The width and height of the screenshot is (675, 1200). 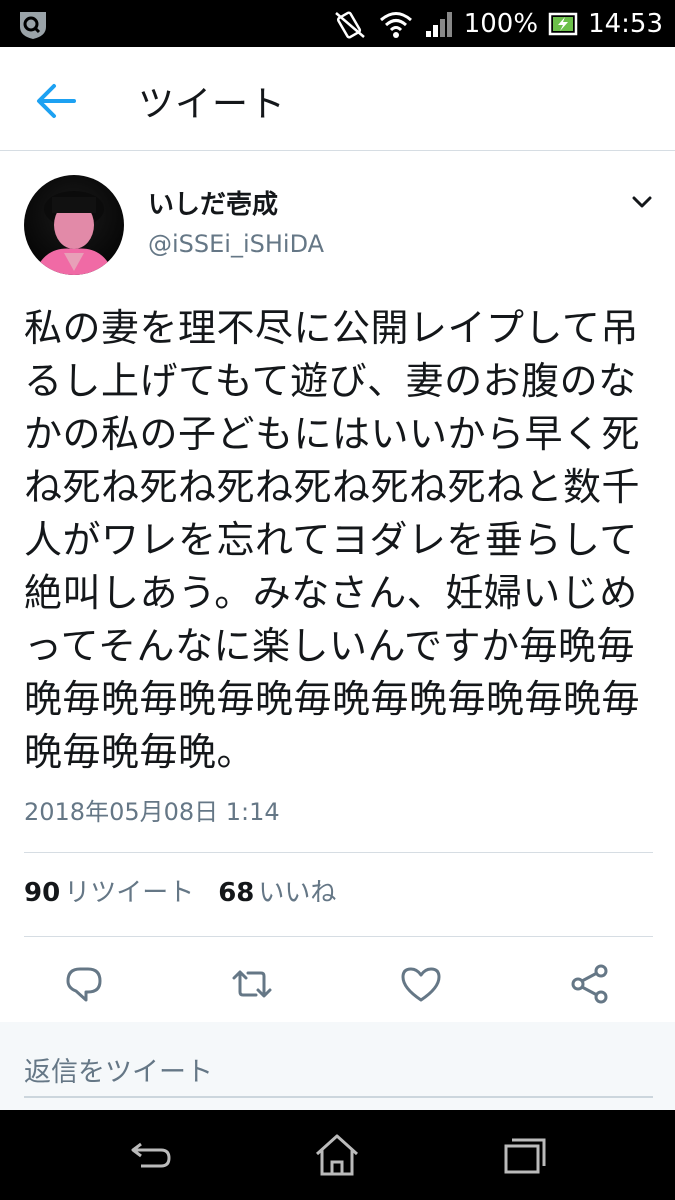 I want to click on reply-underline, so click(x=338, y=1097).